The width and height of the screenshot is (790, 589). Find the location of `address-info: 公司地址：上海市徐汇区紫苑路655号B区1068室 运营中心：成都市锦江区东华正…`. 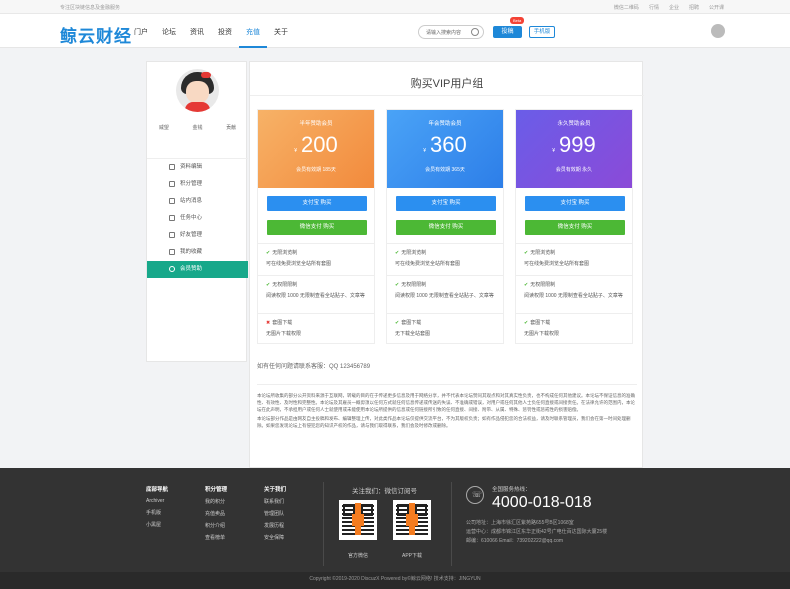

address-info: 公司地址：上海市徐汇区紫苑路655号B区1068室 运营中心：成都市锦江区东华正… is located at coordinates (537, 532).